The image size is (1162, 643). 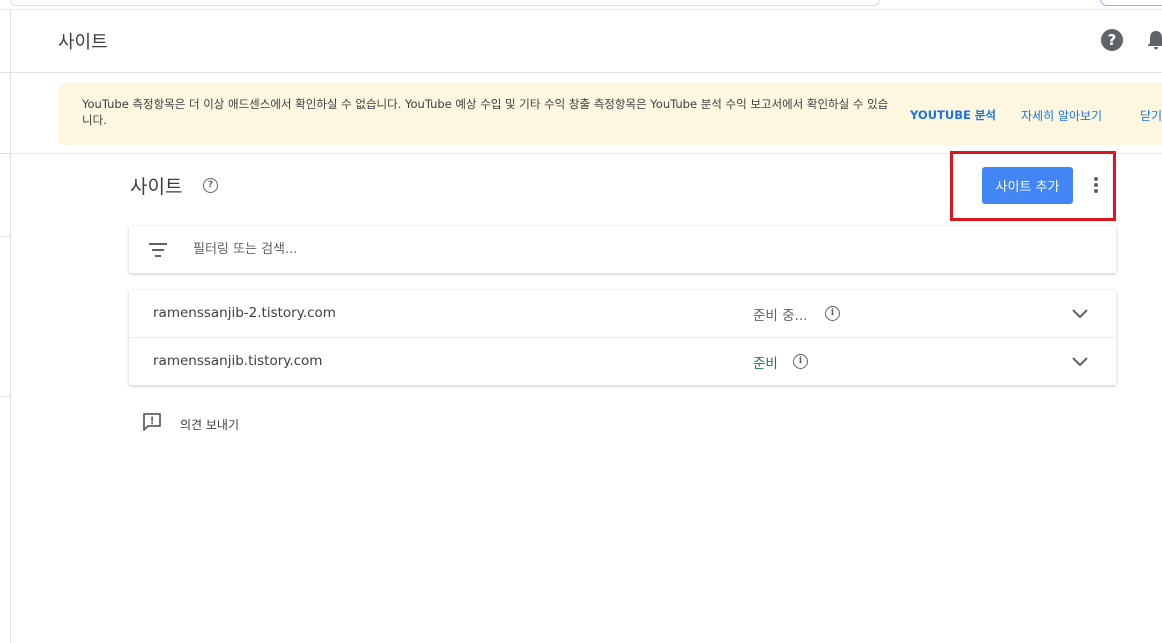 I want to click on address-bar, so click(x=445, y=3).